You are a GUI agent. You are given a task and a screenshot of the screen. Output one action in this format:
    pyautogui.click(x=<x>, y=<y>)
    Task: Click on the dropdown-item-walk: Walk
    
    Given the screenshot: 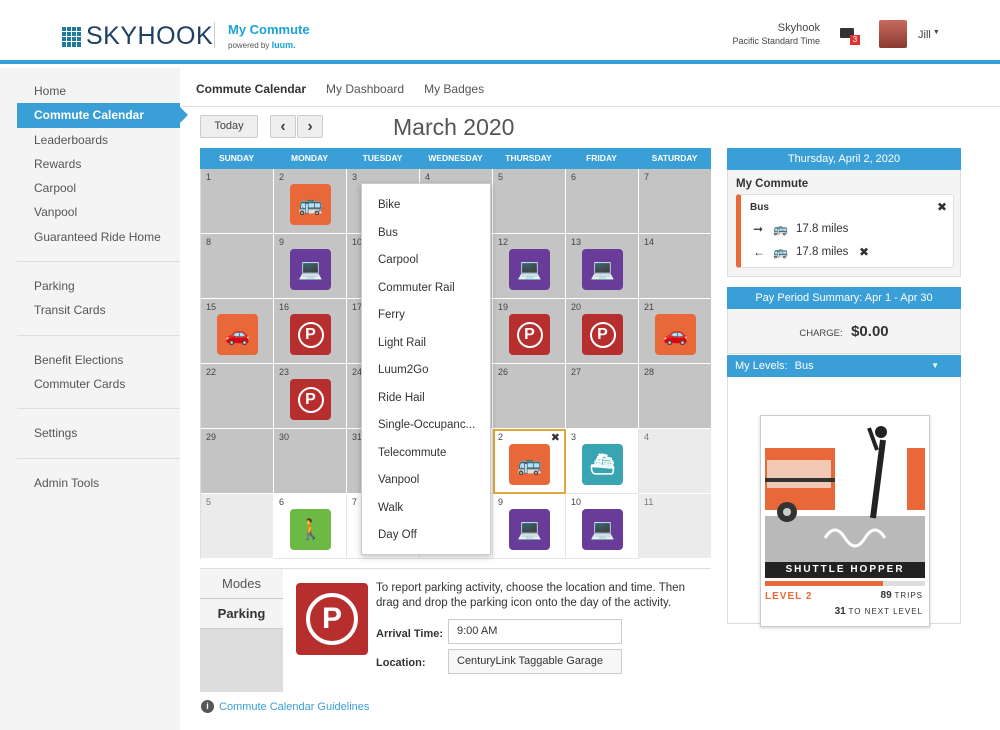 What is the action you would take?
    pyautogui.click(x=426, y=509)
    